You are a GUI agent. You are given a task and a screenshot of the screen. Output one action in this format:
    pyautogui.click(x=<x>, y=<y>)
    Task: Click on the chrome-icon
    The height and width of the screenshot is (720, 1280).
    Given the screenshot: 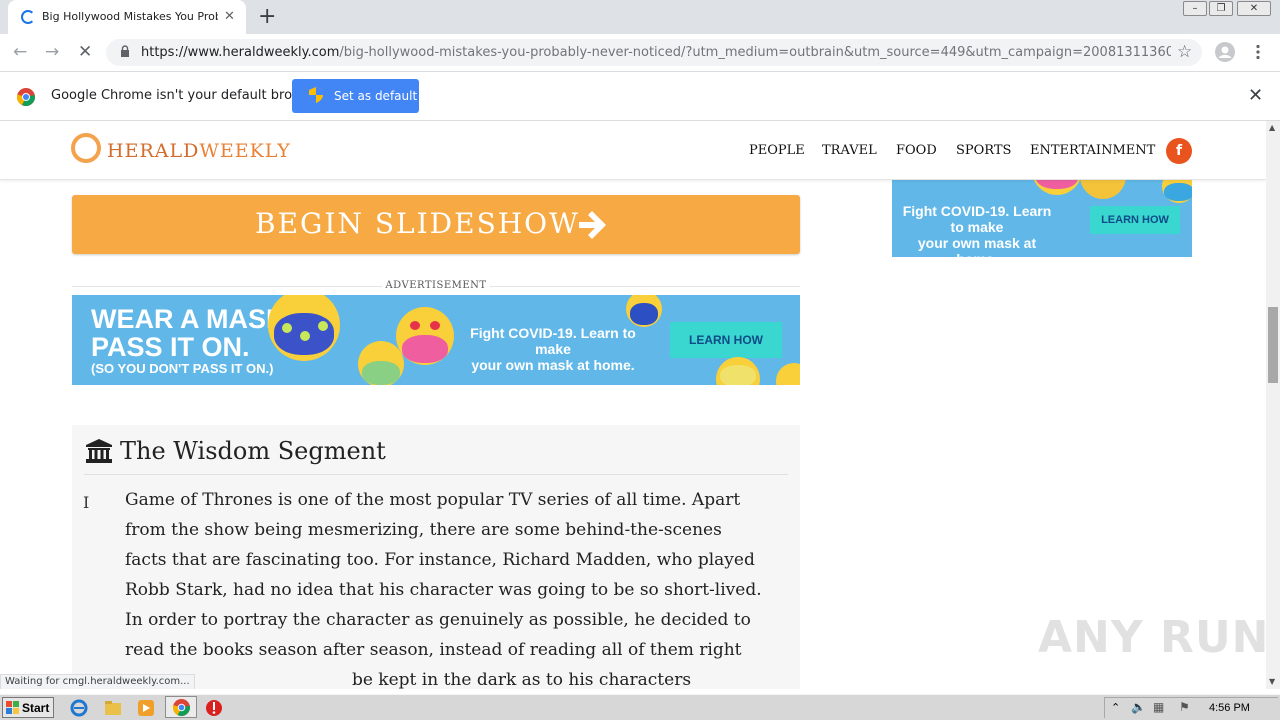 What is the action you would take?
    pyautogui.click(x=181, y=707)
    